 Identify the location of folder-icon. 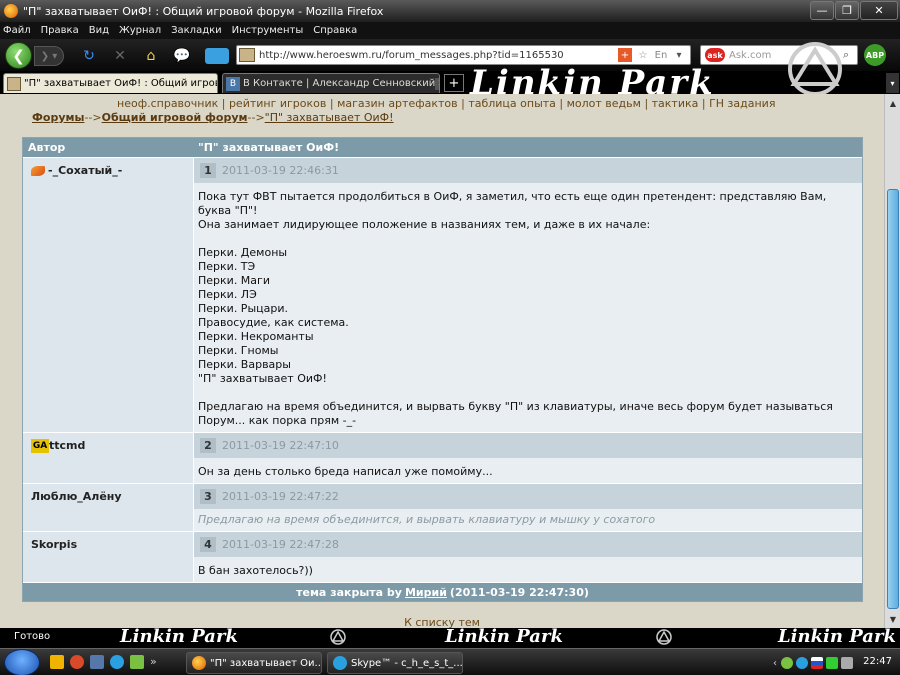
(217, 56).